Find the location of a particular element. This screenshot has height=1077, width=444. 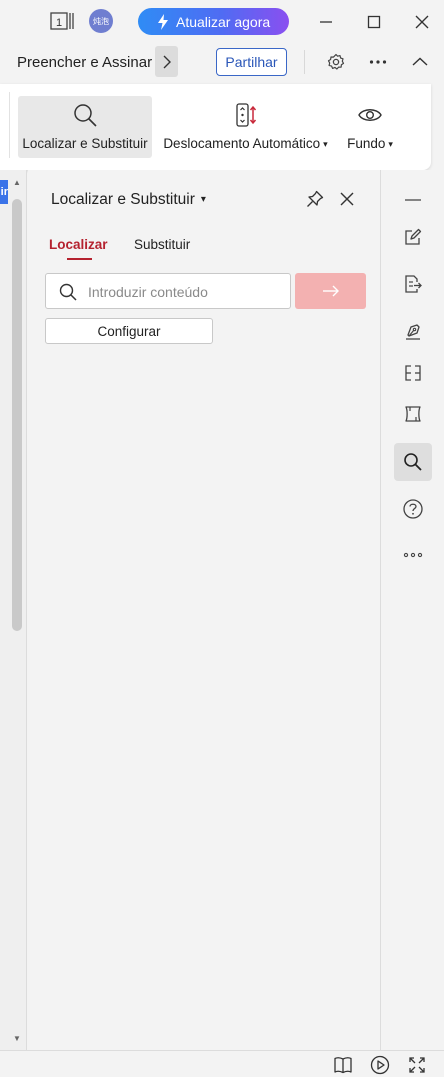

pin-panel-button is located at coordinates (315, 199).